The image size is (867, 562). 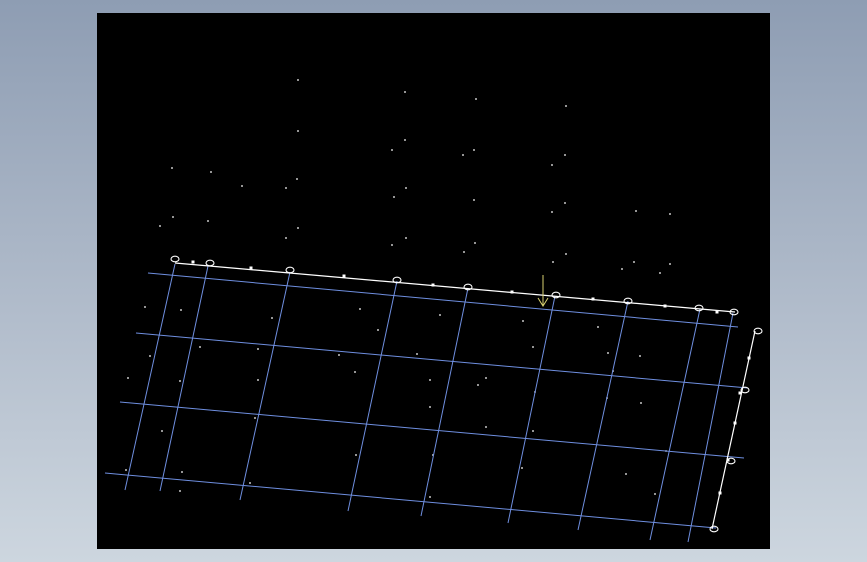 I want to click on right-edge-line, so click(x=733, y=430).